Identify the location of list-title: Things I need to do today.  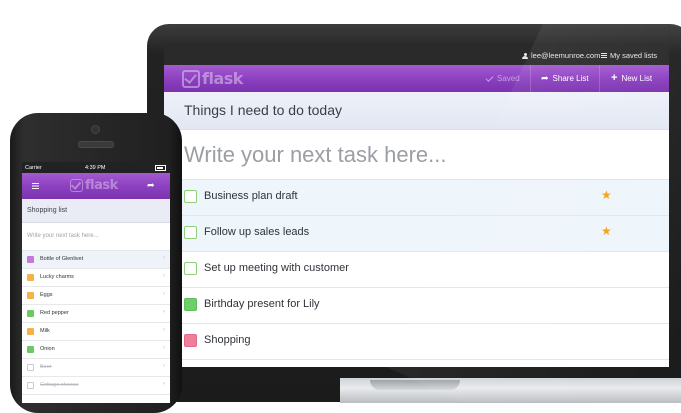
(263, 110).